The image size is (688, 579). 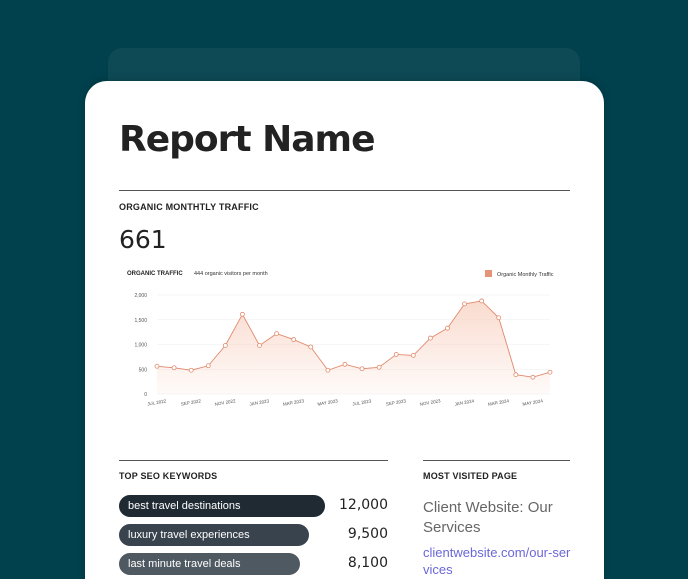 I want to click on keyword-row: luxury travel experiences 9,500, so click(x=254, y=535).